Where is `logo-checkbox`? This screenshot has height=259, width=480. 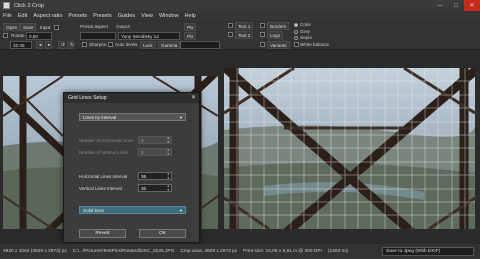 logo-checkbox is located at coordinates (262, 34).